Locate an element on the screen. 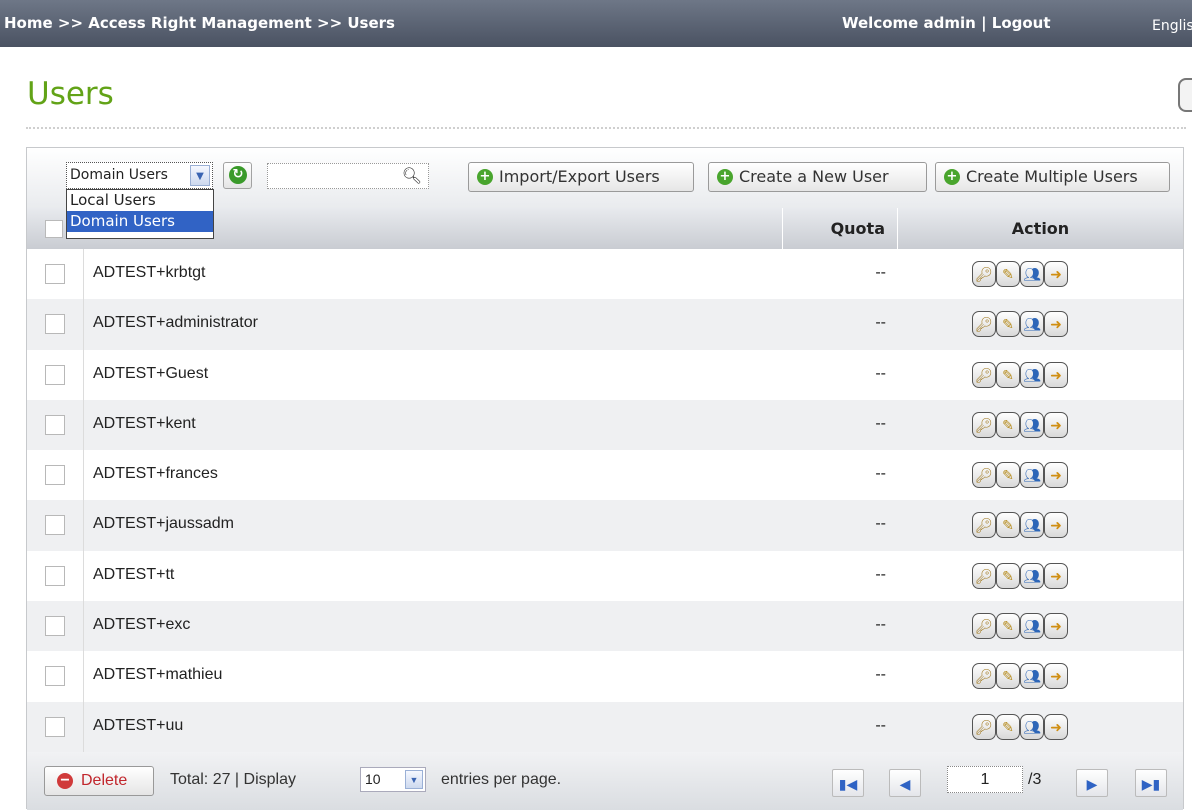 The width and height of the screenshot is (1192, 810). table-row: ADTEST+administrator -- 🔑︎ ✎ 👥︎ ➜ is located at coordinates (605, 324).